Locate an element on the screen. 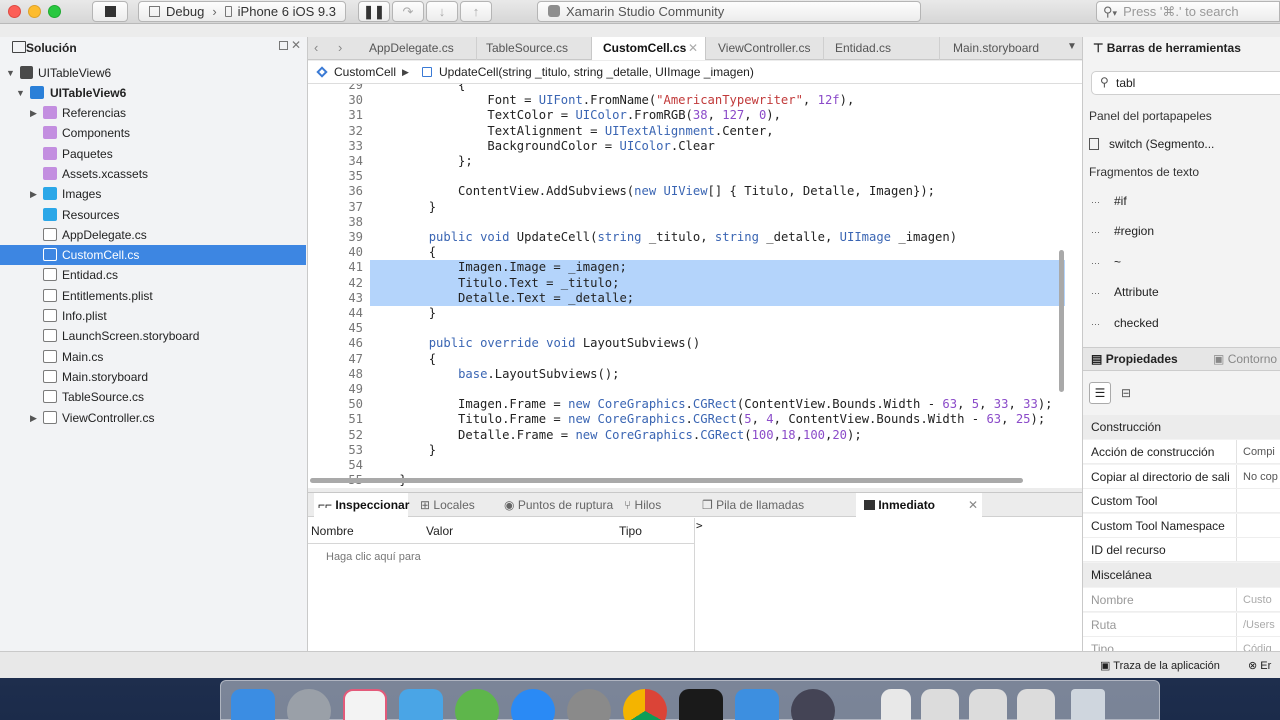 This screenshot has width=1280, height=720. tree-root: ▼ UITableView6 is located at coordinates (153, 73).